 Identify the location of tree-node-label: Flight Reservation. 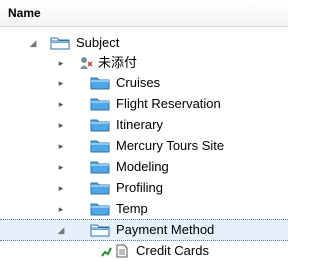
(168, 103).